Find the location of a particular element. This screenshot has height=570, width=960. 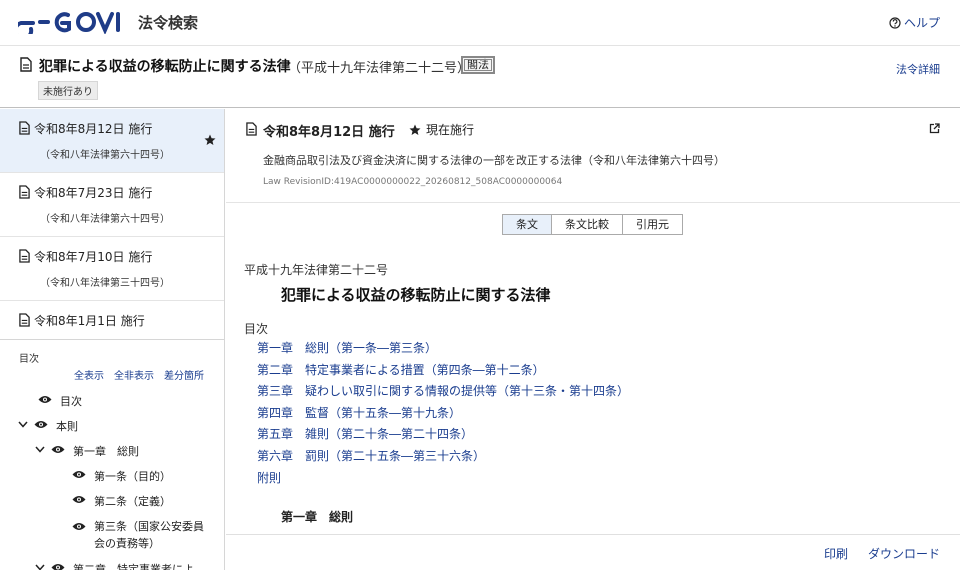

law-number: （平成十九年法律第二十二号） is located at coordinates (379, 68).